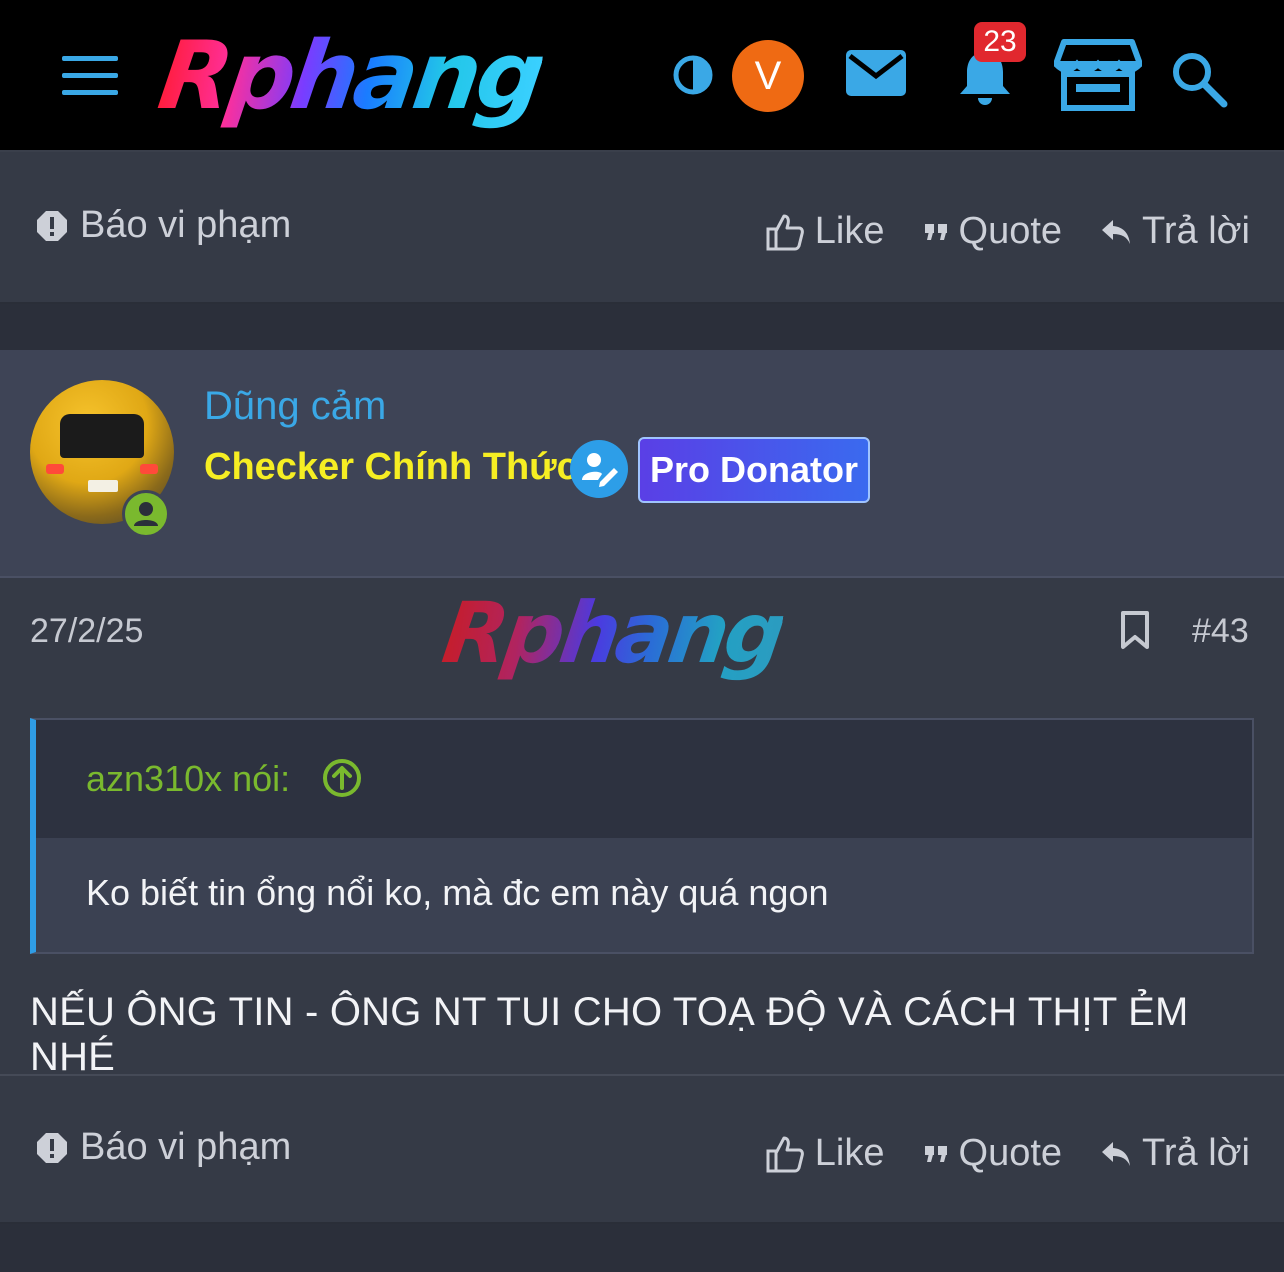 Image resolution: width=1284 pixels, height=1272 pixels. Describe the element at coordinates (1135, 630) in the screenshot. I see `bookmark-icon` at that location.